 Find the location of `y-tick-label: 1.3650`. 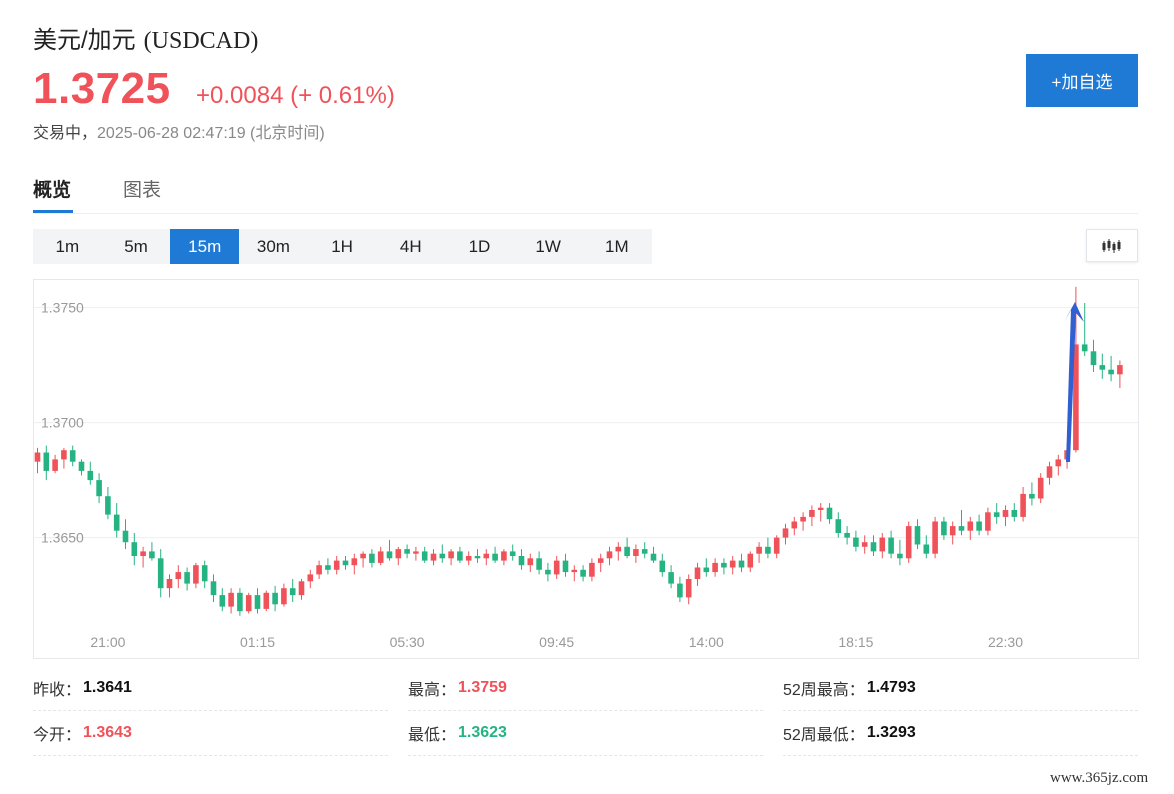

y-tick-label: 1.3650 is located at coordinates (62, 538).